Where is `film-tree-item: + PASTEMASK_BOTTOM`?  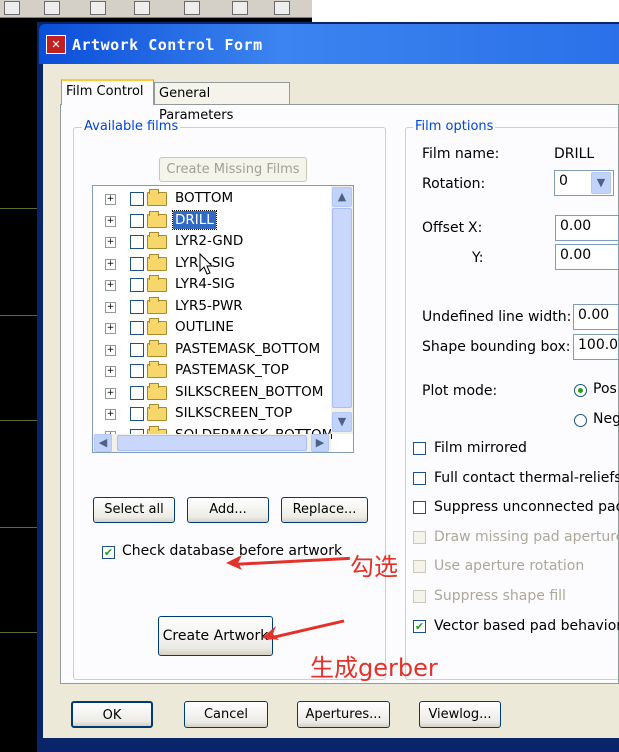
film-tree-item: + PASTEMASK_BOTTOM is located at coordinates (213, 349).